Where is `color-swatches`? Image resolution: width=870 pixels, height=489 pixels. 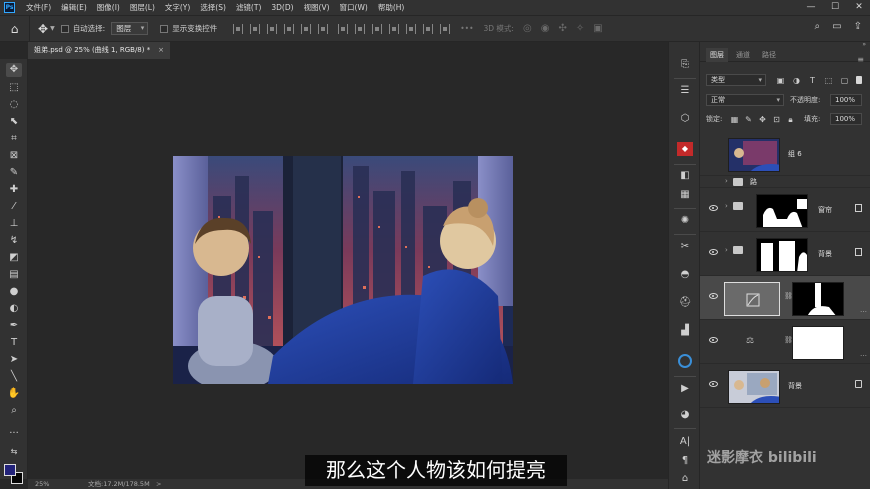
color-swatches is located at coordinates (14, 475).